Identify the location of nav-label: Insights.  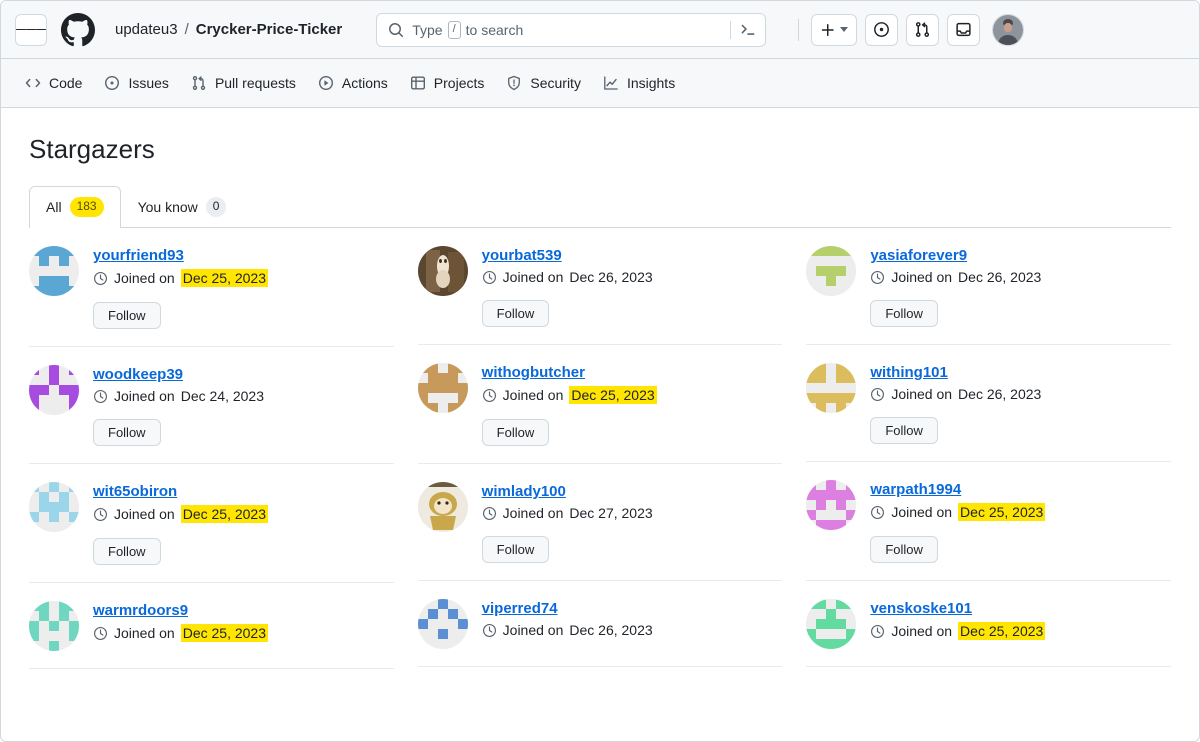
(651, 83).